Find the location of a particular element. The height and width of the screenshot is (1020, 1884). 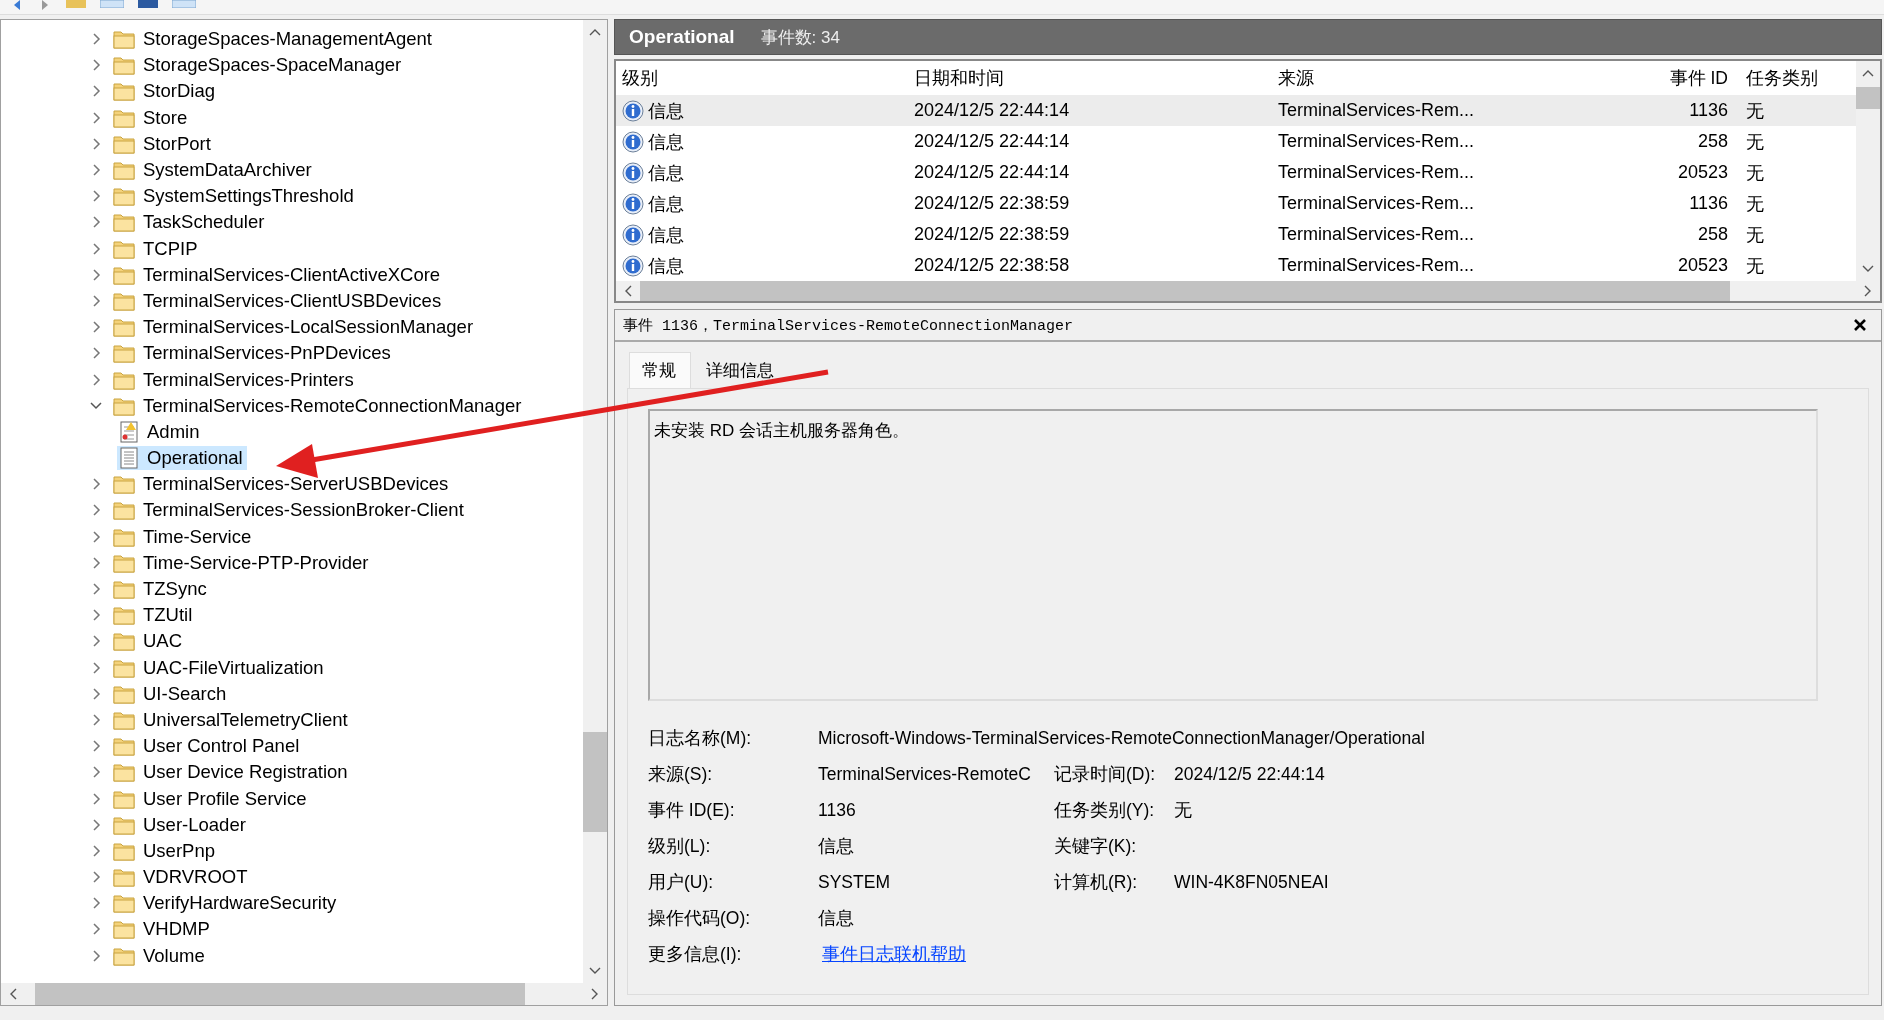

event-message: 未安装 RD 会话主机服务器角色。 is located at coordinates (781, 430).